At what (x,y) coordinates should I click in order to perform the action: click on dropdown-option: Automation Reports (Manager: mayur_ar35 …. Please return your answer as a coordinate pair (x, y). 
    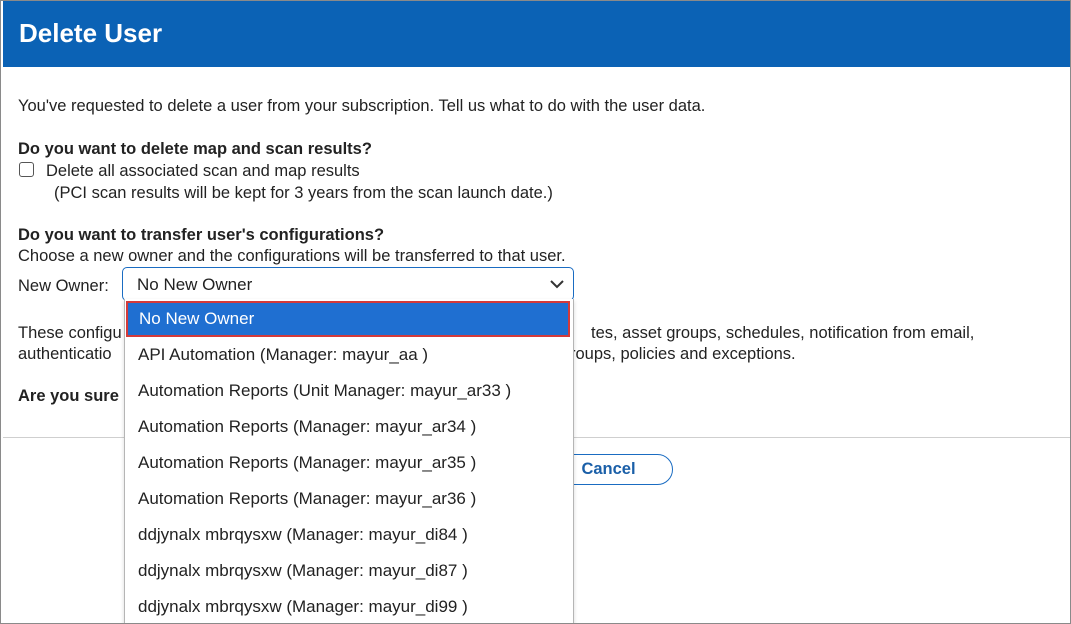
    Looking at the image, I should click on (349, 463).